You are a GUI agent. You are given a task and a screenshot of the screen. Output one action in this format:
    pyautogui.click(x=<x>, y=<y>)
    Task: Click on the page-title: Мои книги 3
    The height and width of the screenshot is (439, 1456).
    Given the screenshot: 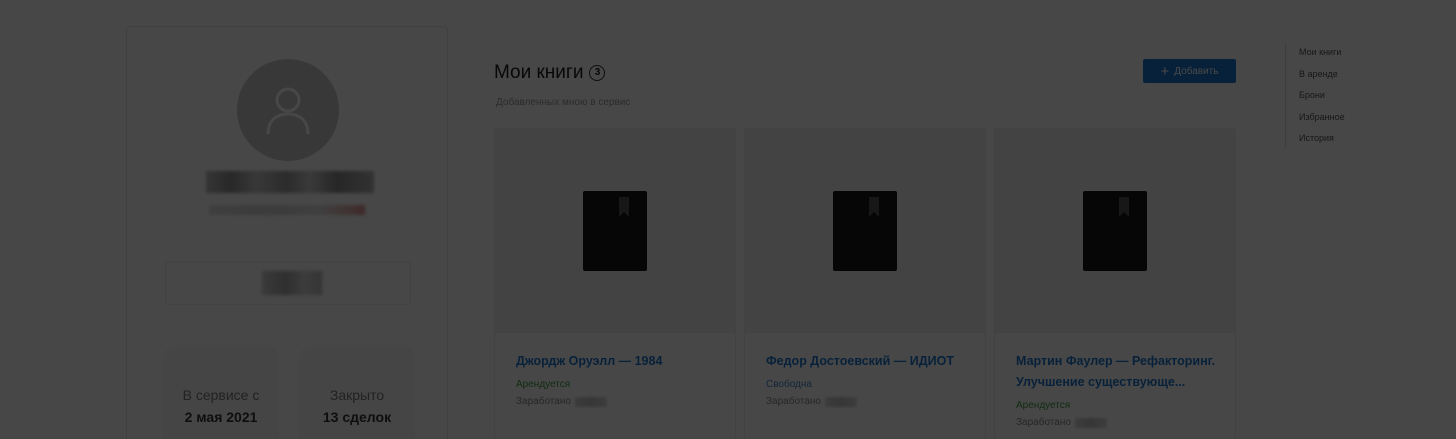 What is the action you would take?
    pyautogui.click(x=550, y=73)
    